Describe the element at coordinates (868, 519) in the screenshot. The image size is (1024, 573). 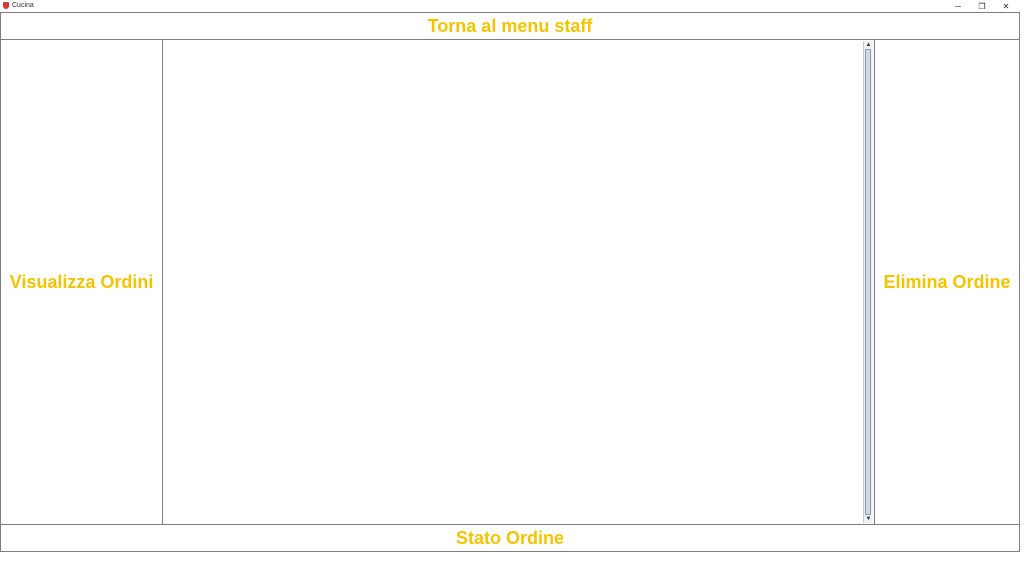
I see `scroll-down-icon: ▼` at that location.